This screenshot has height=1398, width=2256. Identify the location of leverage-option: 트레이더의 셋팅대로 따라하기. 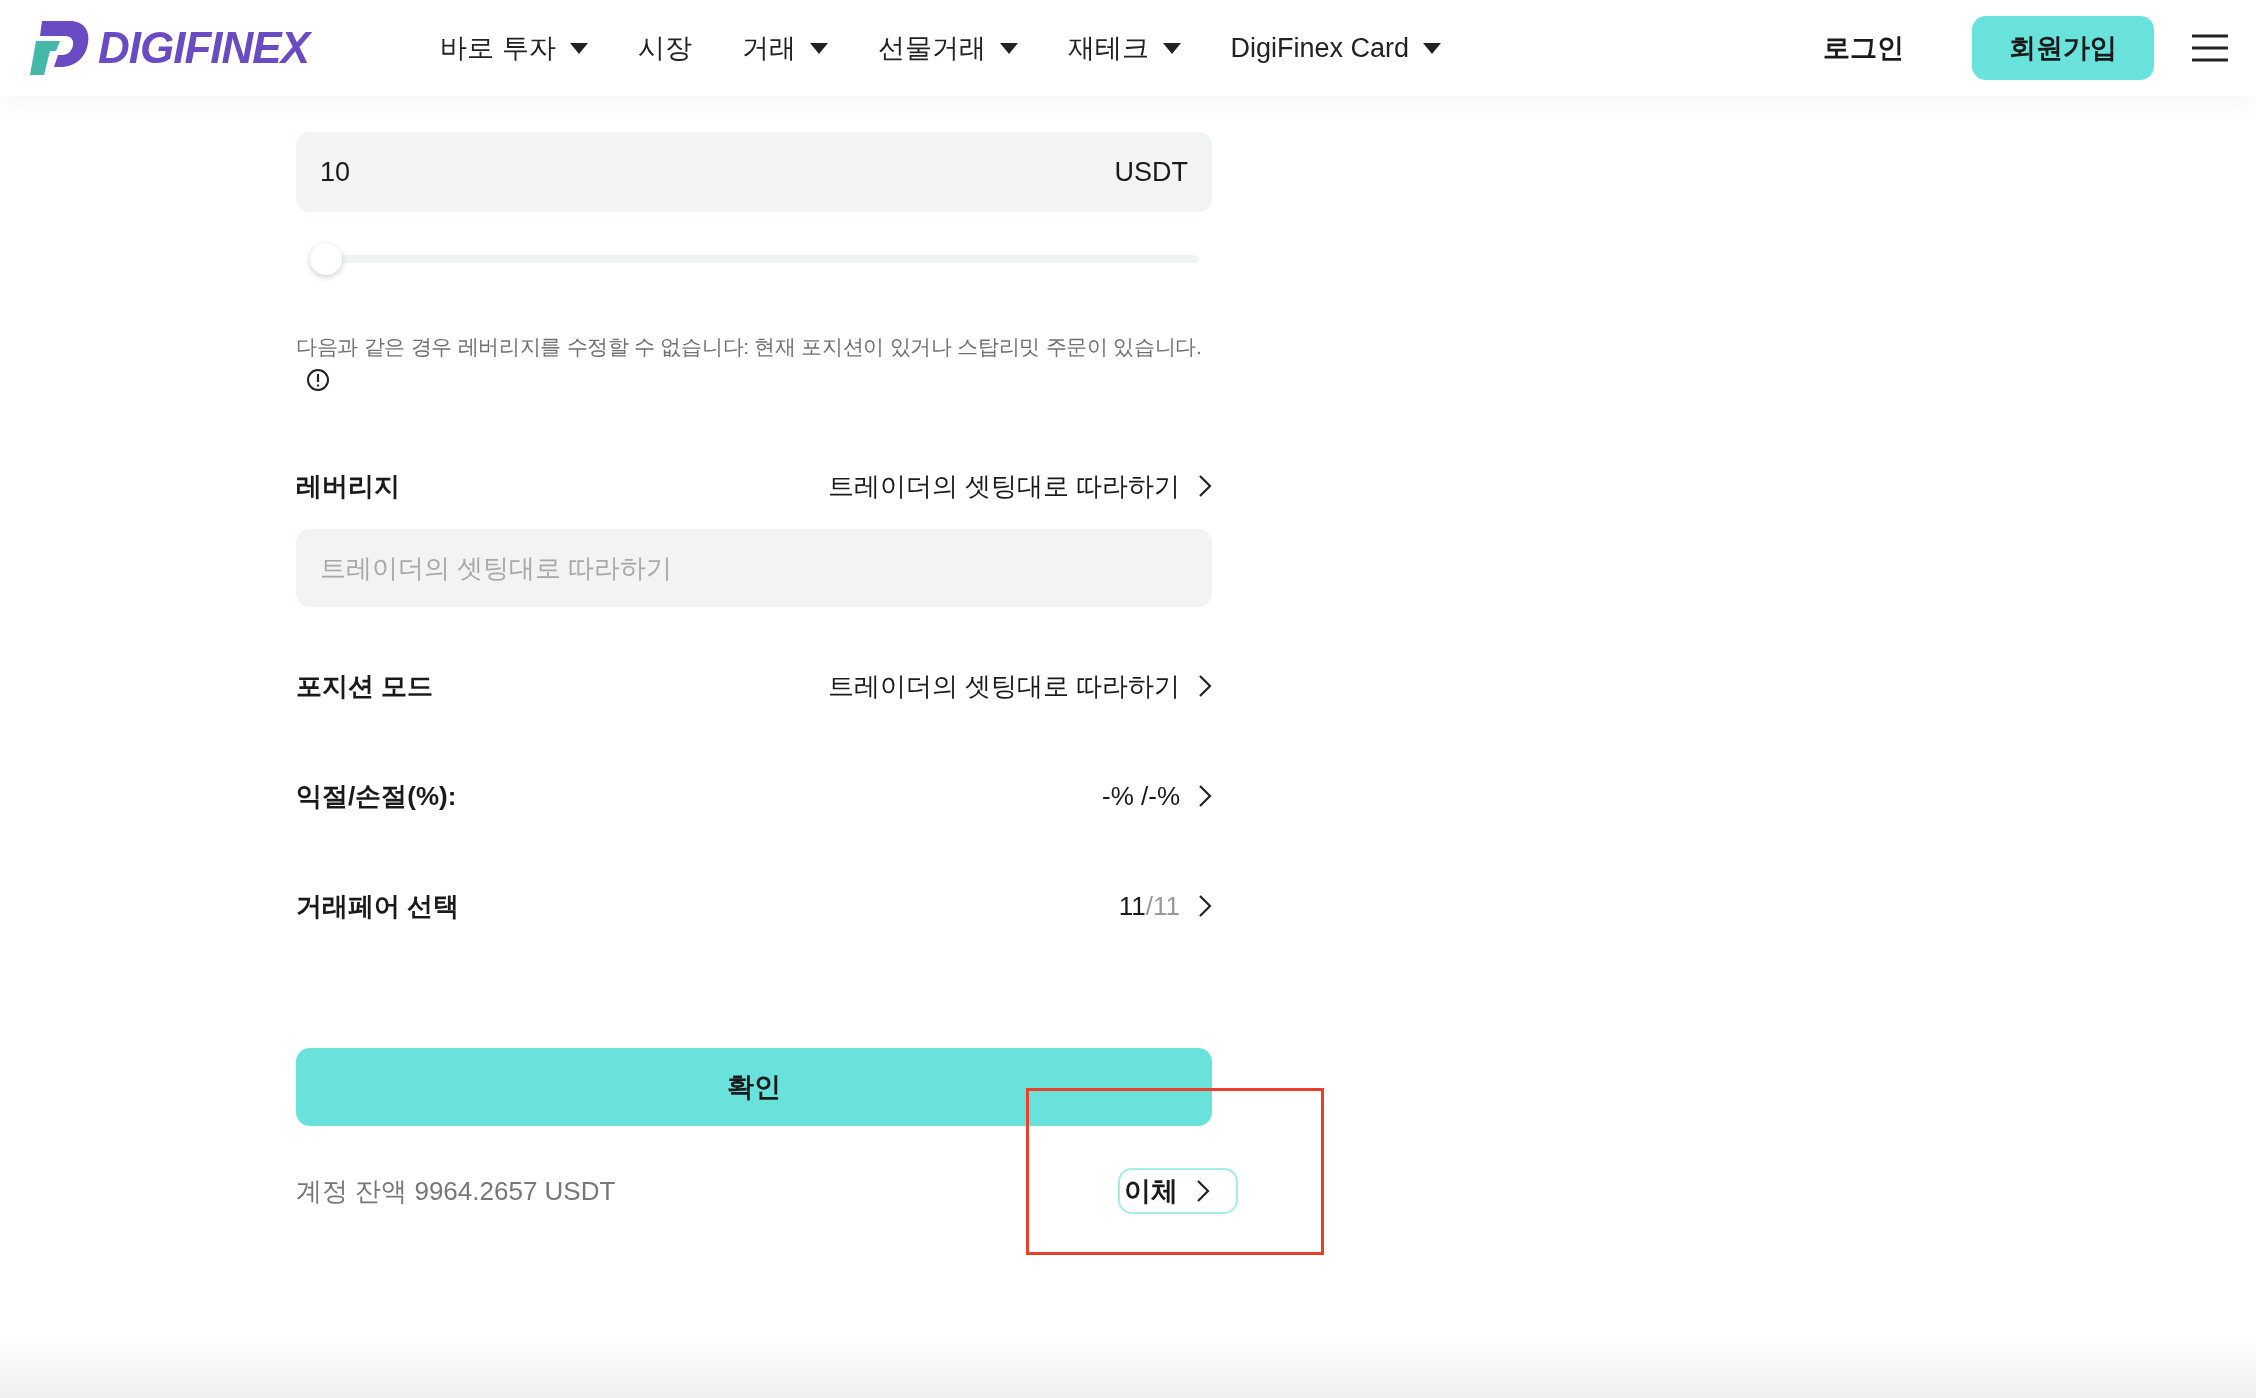
(1019, 486).